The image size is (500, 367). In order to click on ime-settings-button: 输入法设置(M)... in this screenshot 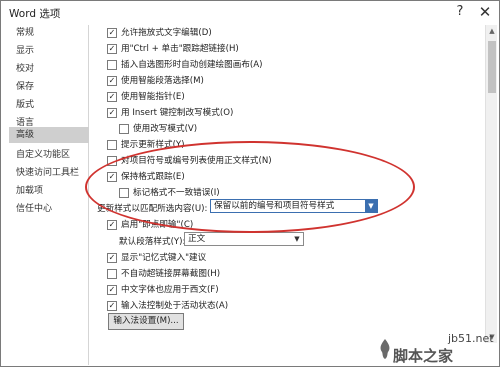, I will do `click(146, 321)`.